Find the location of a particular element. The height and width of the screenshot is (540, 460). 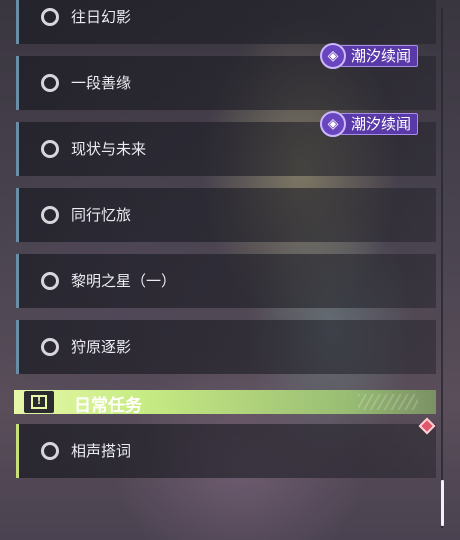

quest-item: 同行忆旅 is located at coordinates (226, 215).